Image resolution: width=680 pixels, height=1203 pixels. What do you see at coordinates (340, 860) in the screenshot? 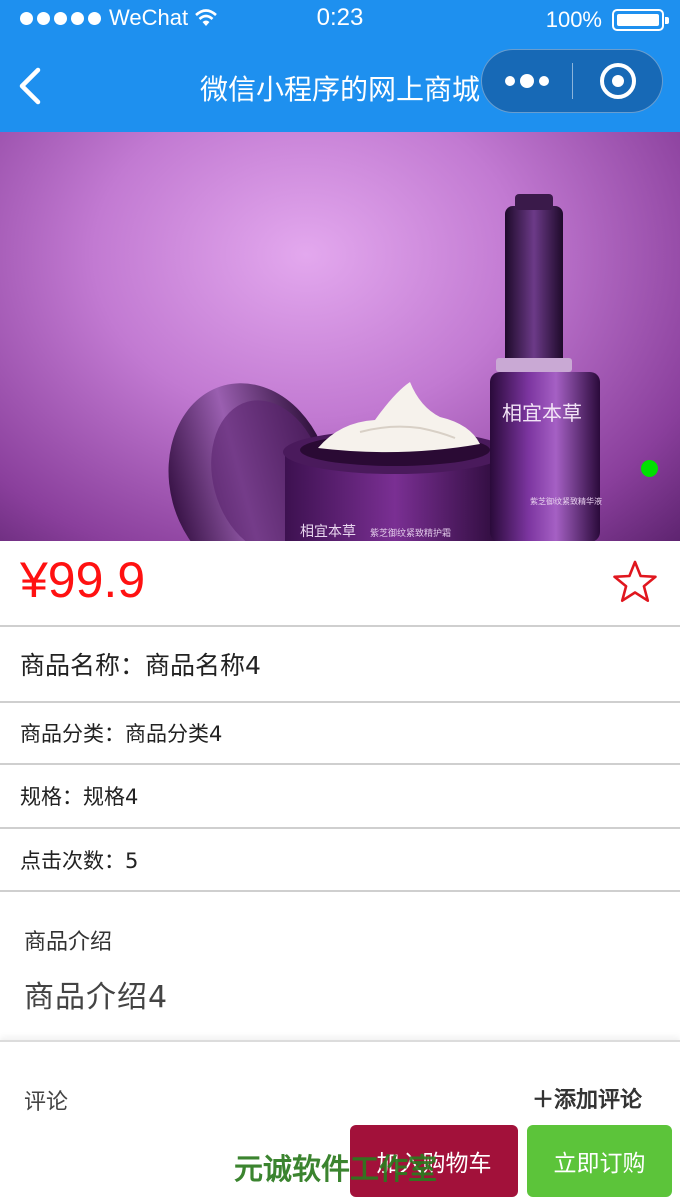
I see `product-click-count: 点击次数：5` at bounding box center [340, 860].